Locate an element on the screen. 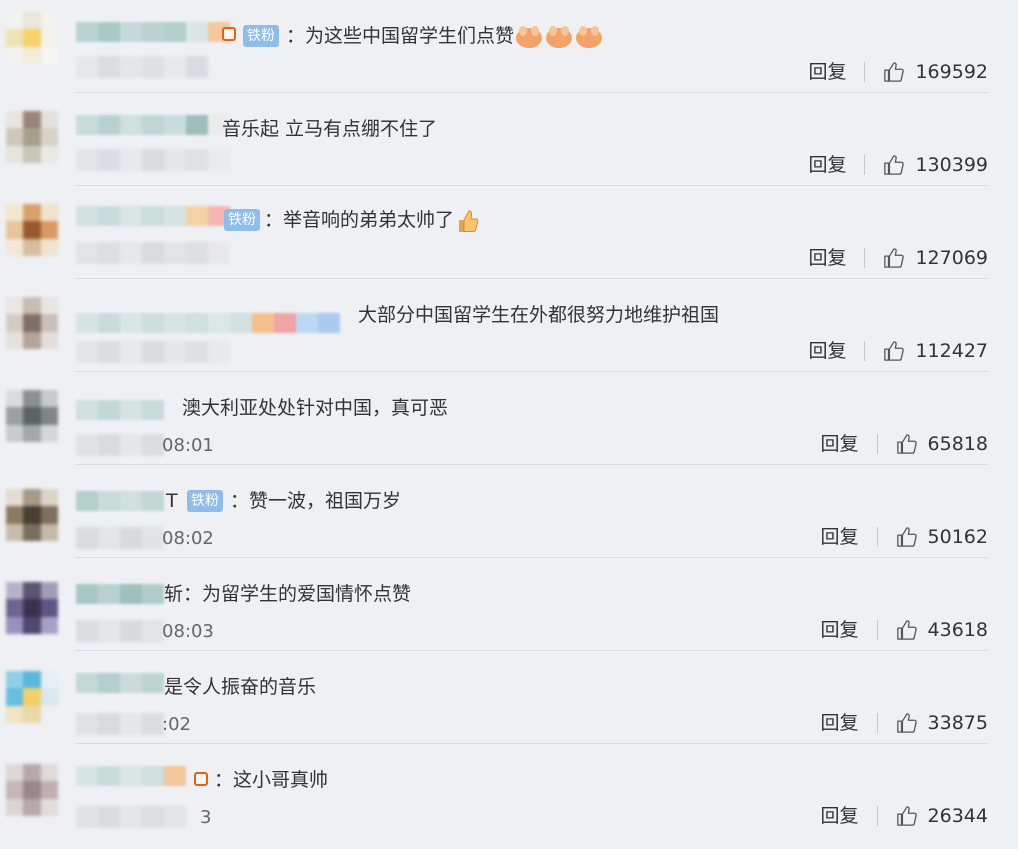  comment-row: 澳大利亚处处针对中国，真可恶 08:01 回复 65818 is located at coordinates (509, 418).